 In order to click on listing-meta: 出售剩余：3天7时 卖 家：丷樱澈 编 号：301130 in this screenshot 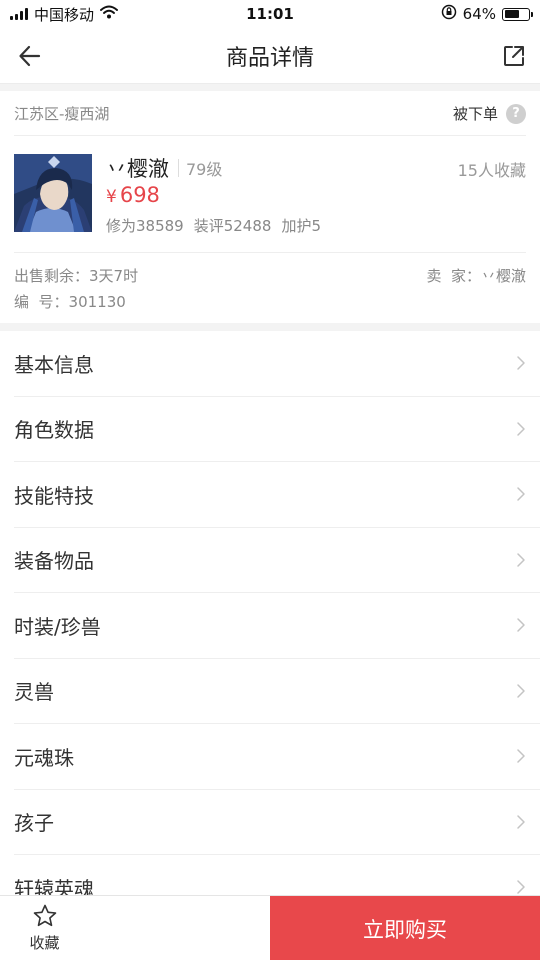, I will do `click(270, 288)`.